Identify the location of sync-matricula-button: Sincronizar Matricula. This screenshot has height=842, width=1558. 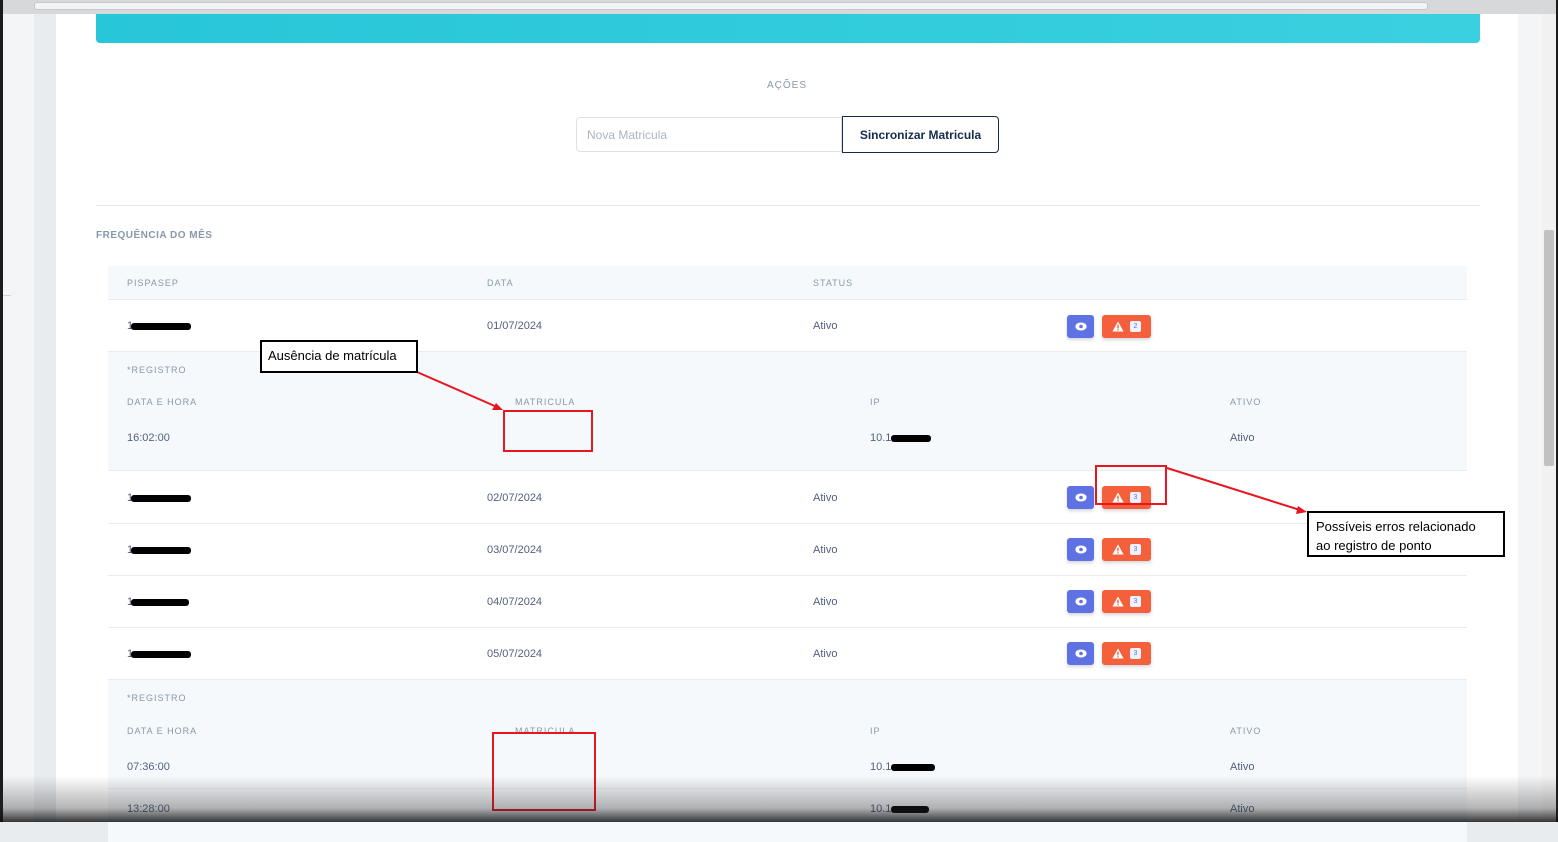
(920, 134).